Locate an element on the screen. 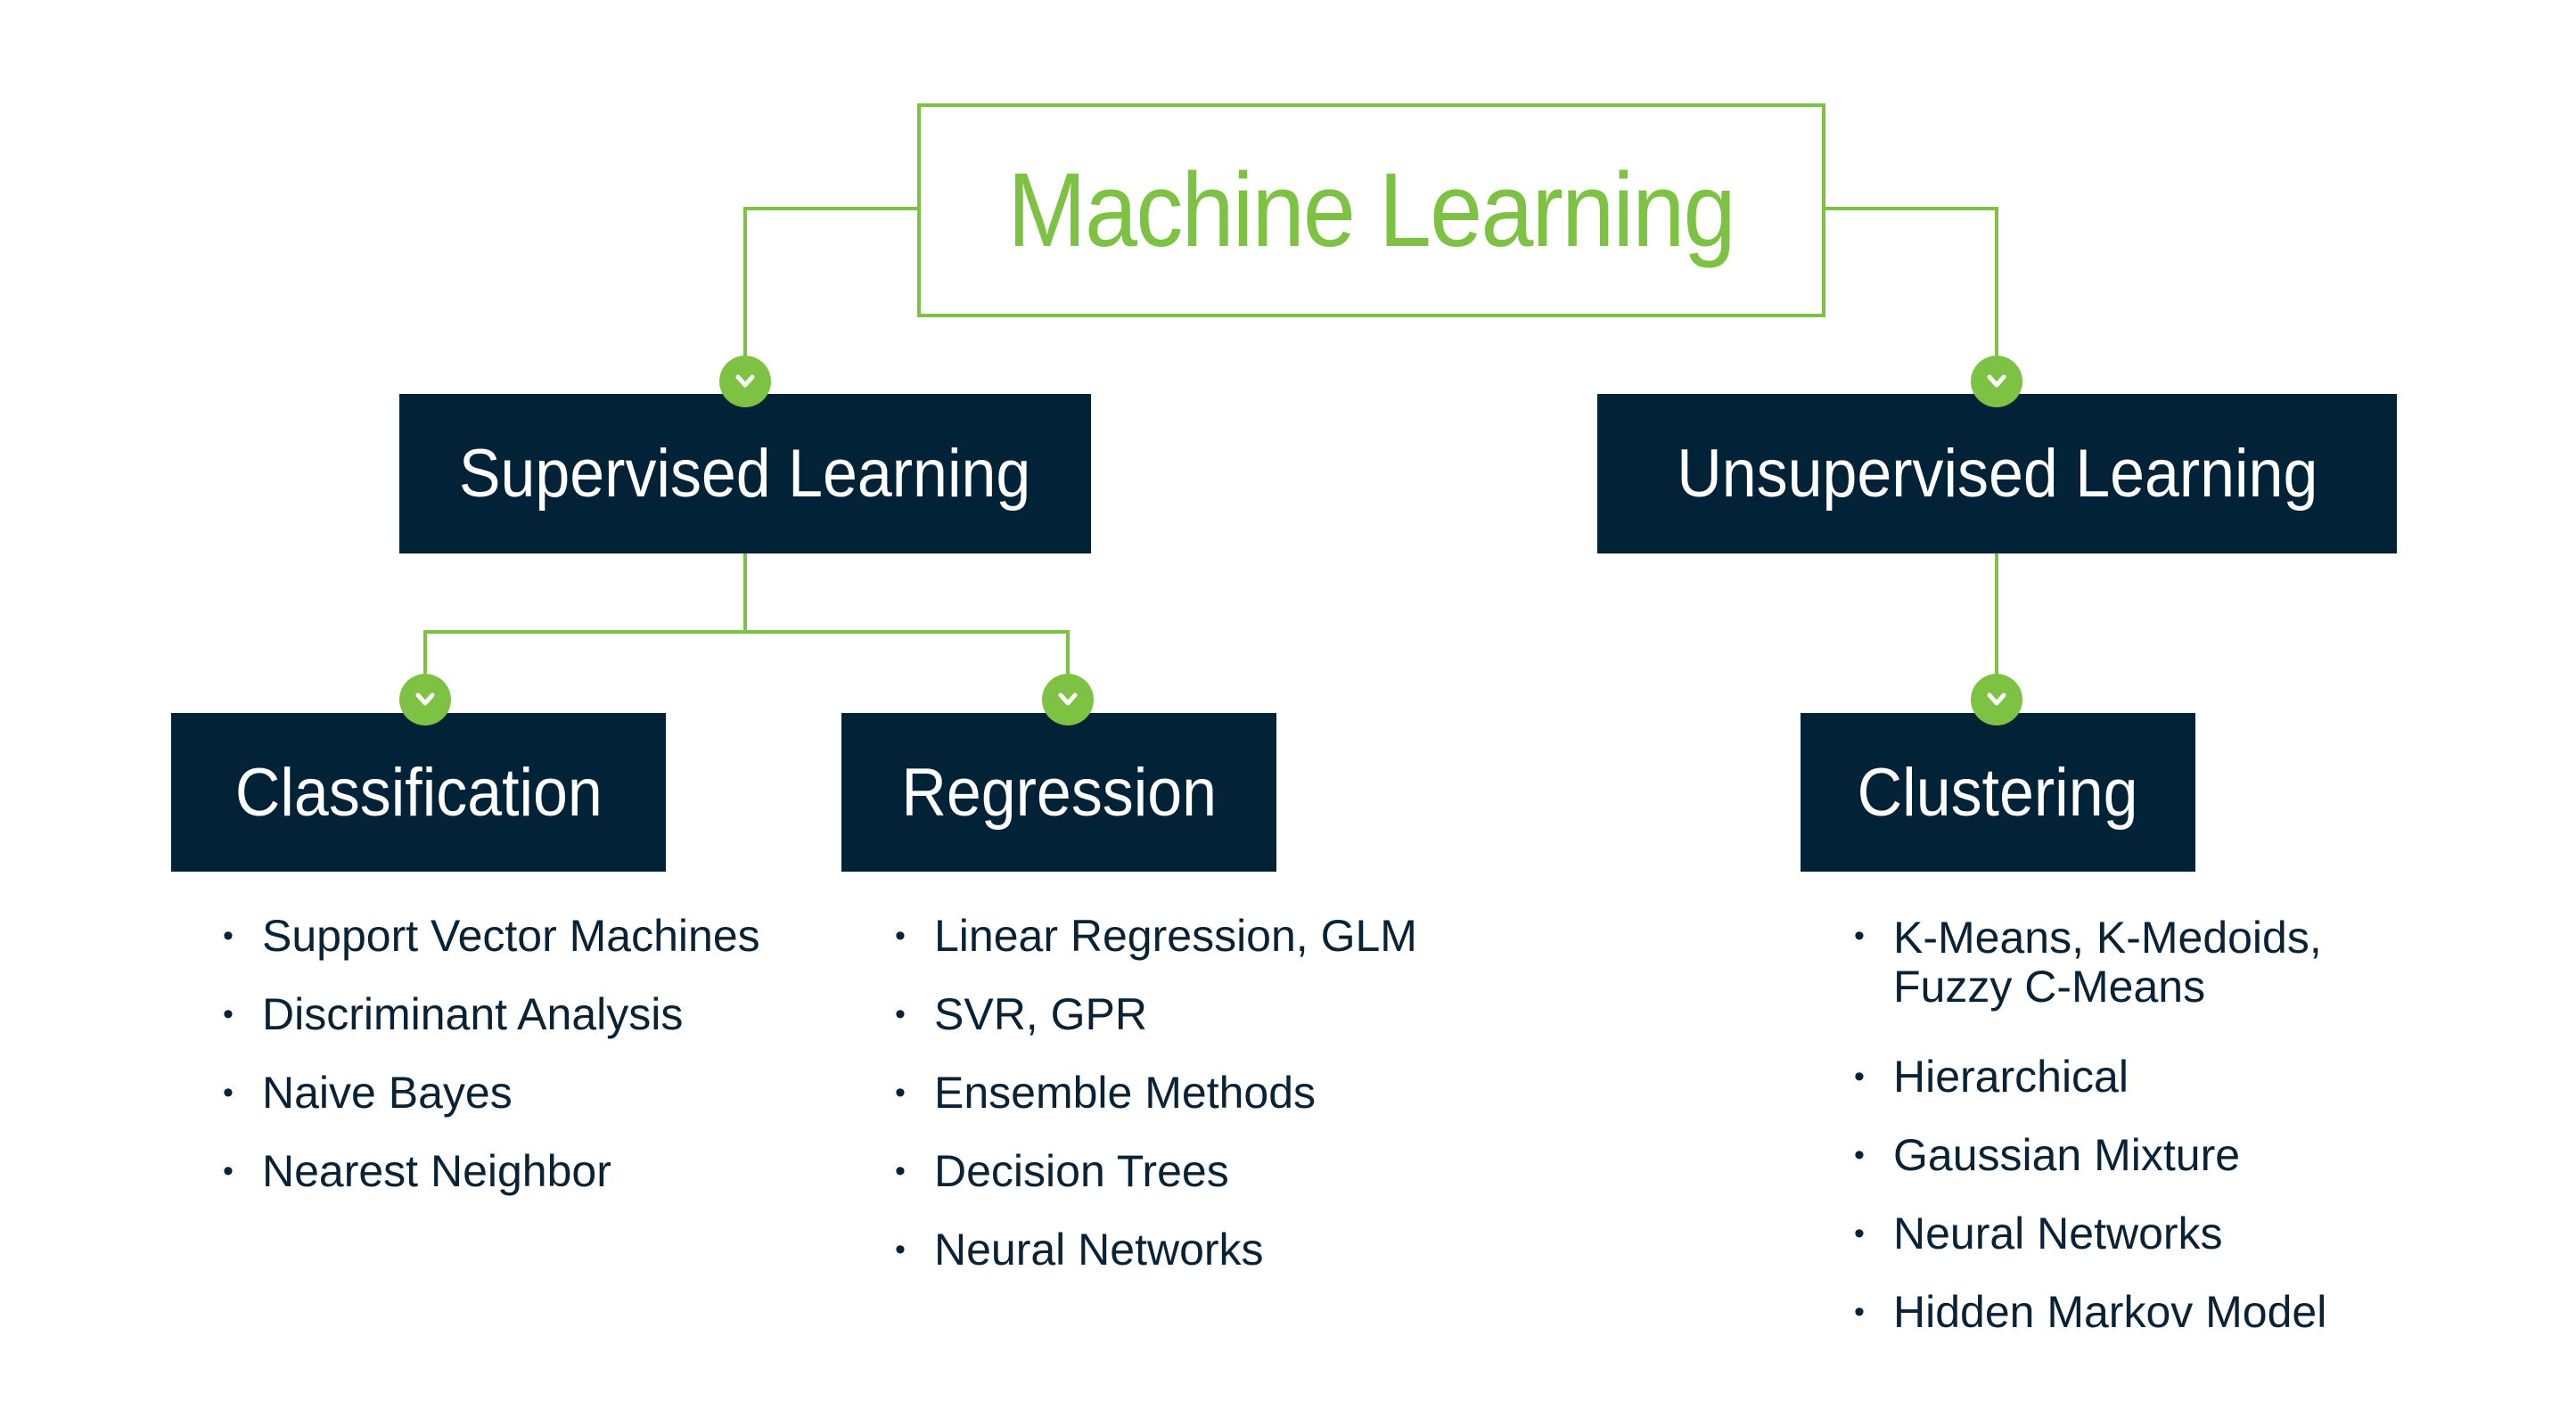 Image resolution: width=2576 pixels, height=1426 pixels. list-item: • Nearest Neighbor is located at coordinates (417, 1171).